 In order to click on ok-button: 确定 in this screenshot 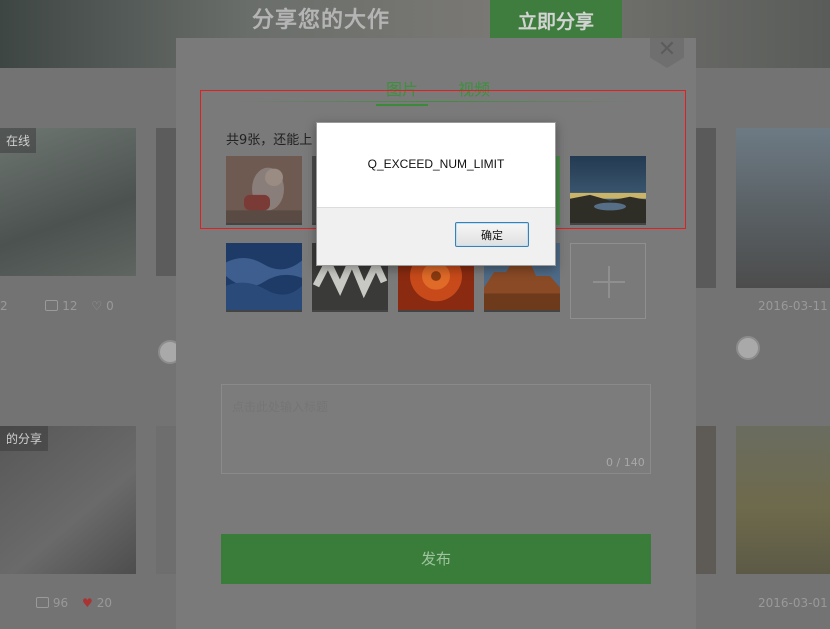, I will do `click(492, 234)`.